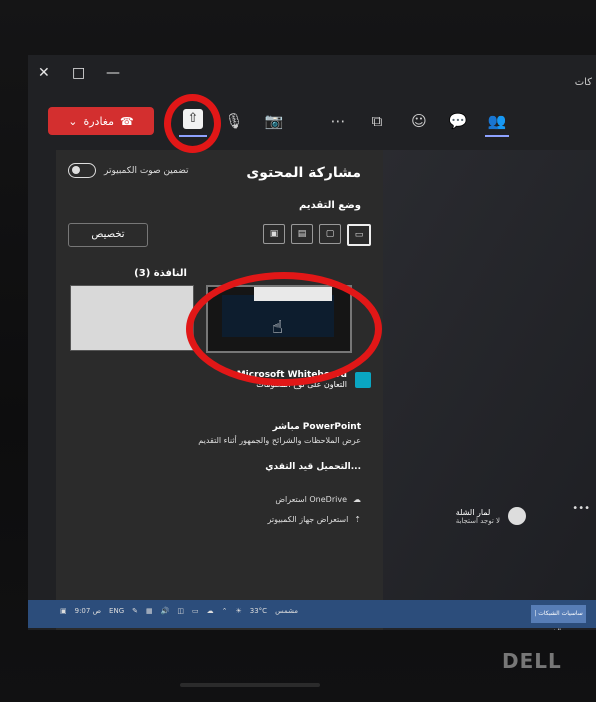  Describe the element at coordinates (329, 205) in the screenshot. I see `presenter-mode-label: وضع التقديم` at that location.